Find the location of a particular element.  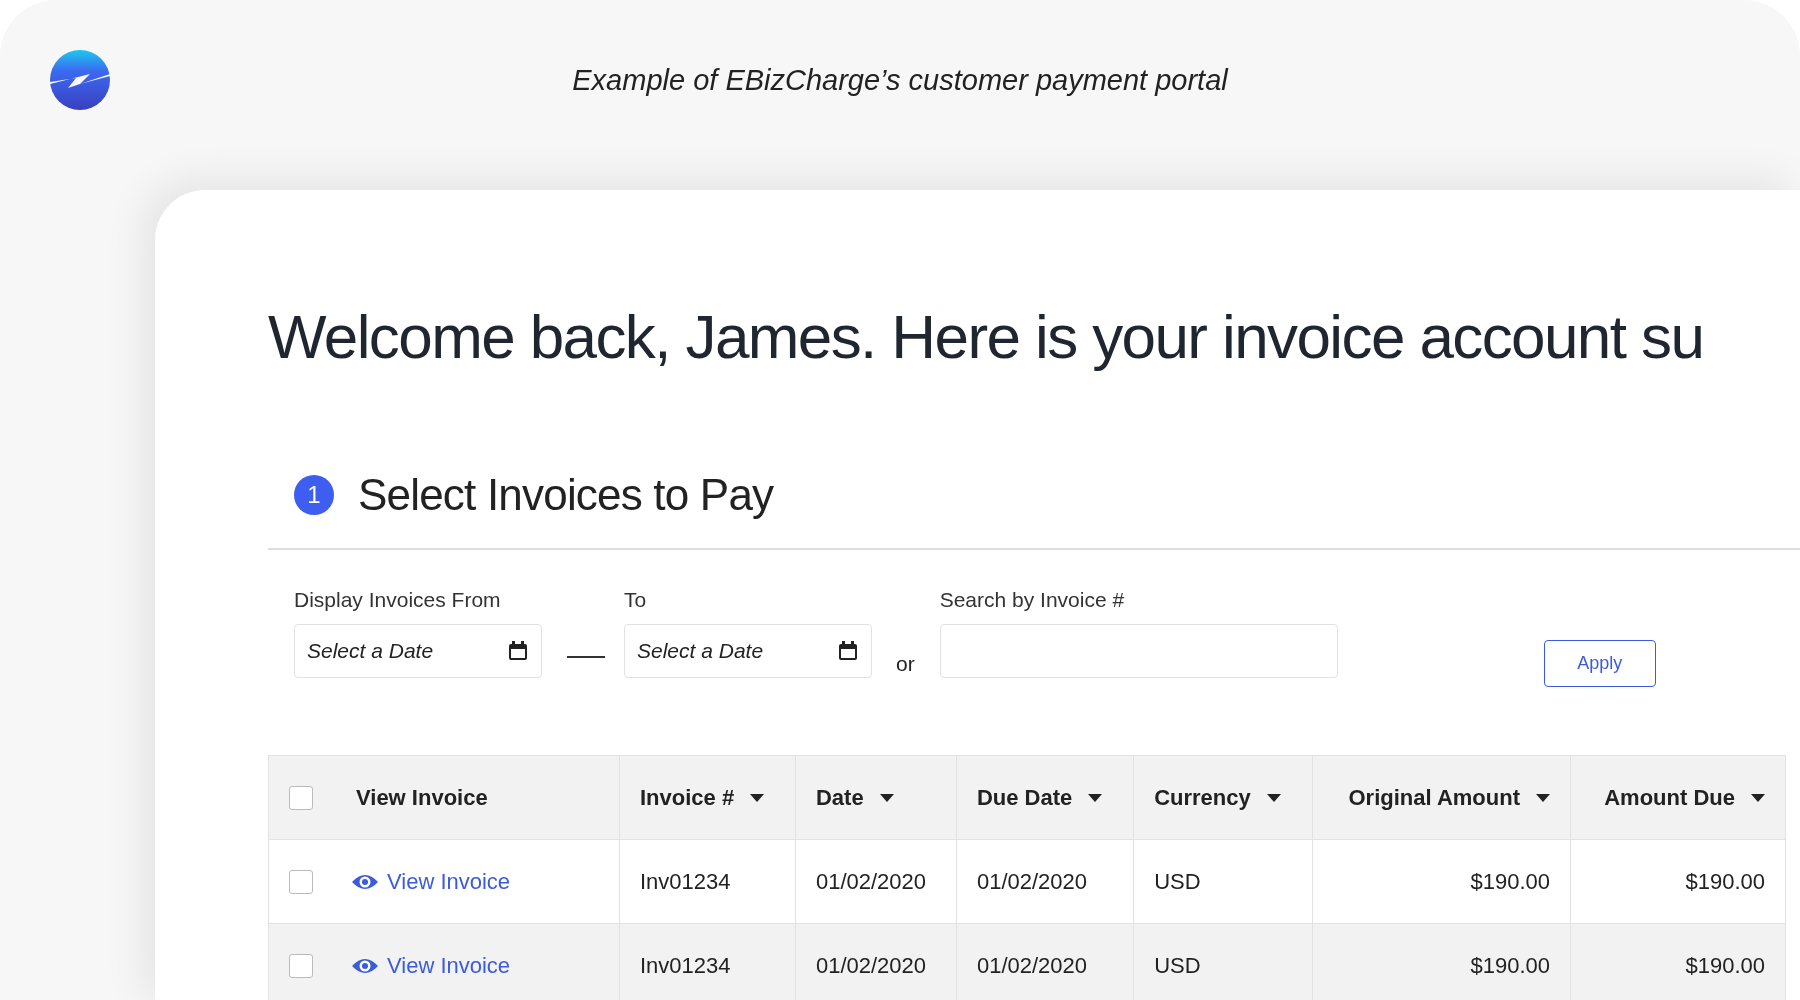

field-label: Display Invoices From is located at coordinates (398, 600).